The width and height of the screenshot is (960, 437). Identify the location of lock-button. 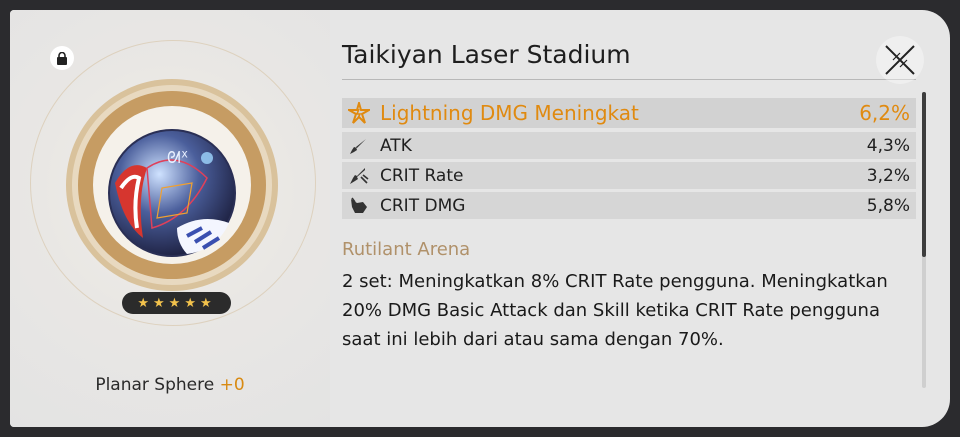
(62, 58).